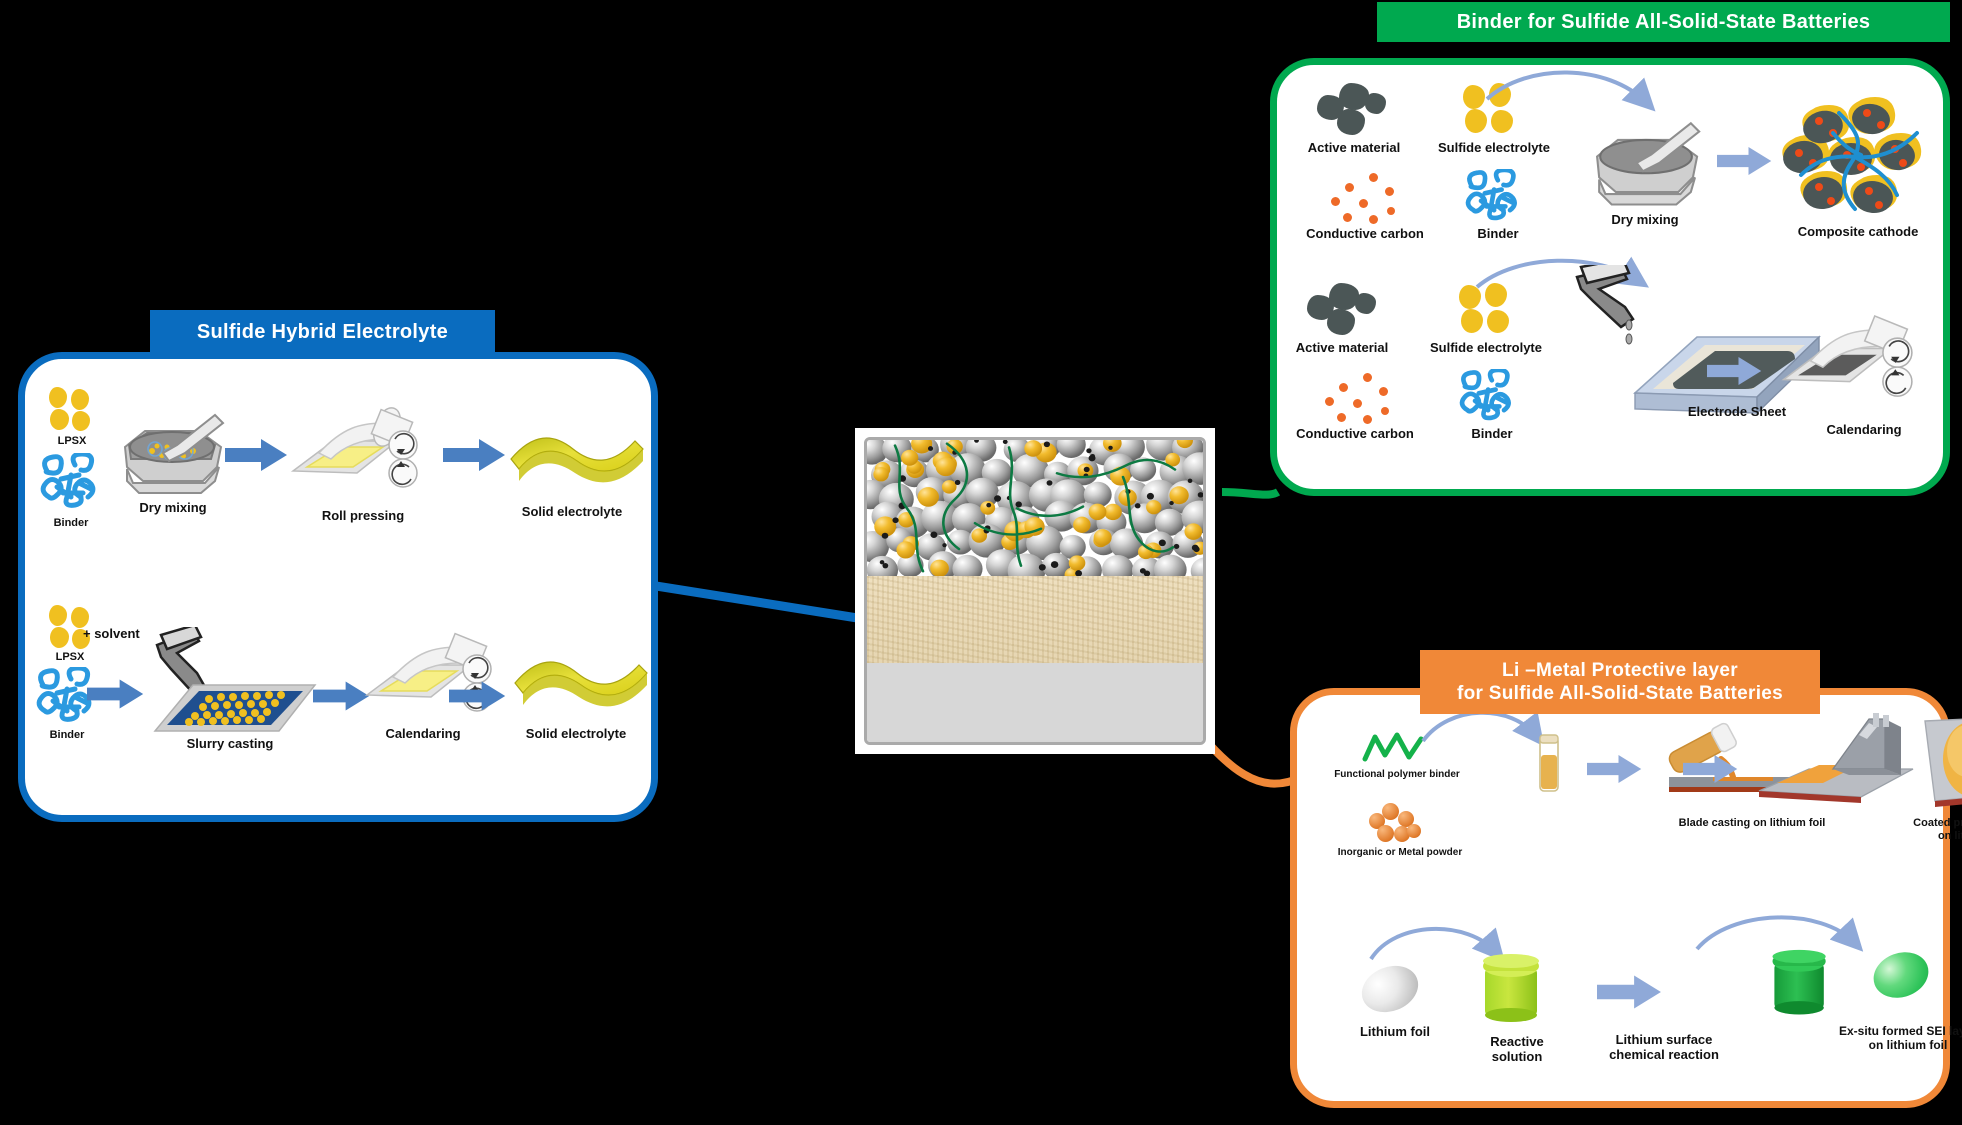  I want to click on green-r1-sulfide-label: Sulfide electrolyte, so click(1494, 147).